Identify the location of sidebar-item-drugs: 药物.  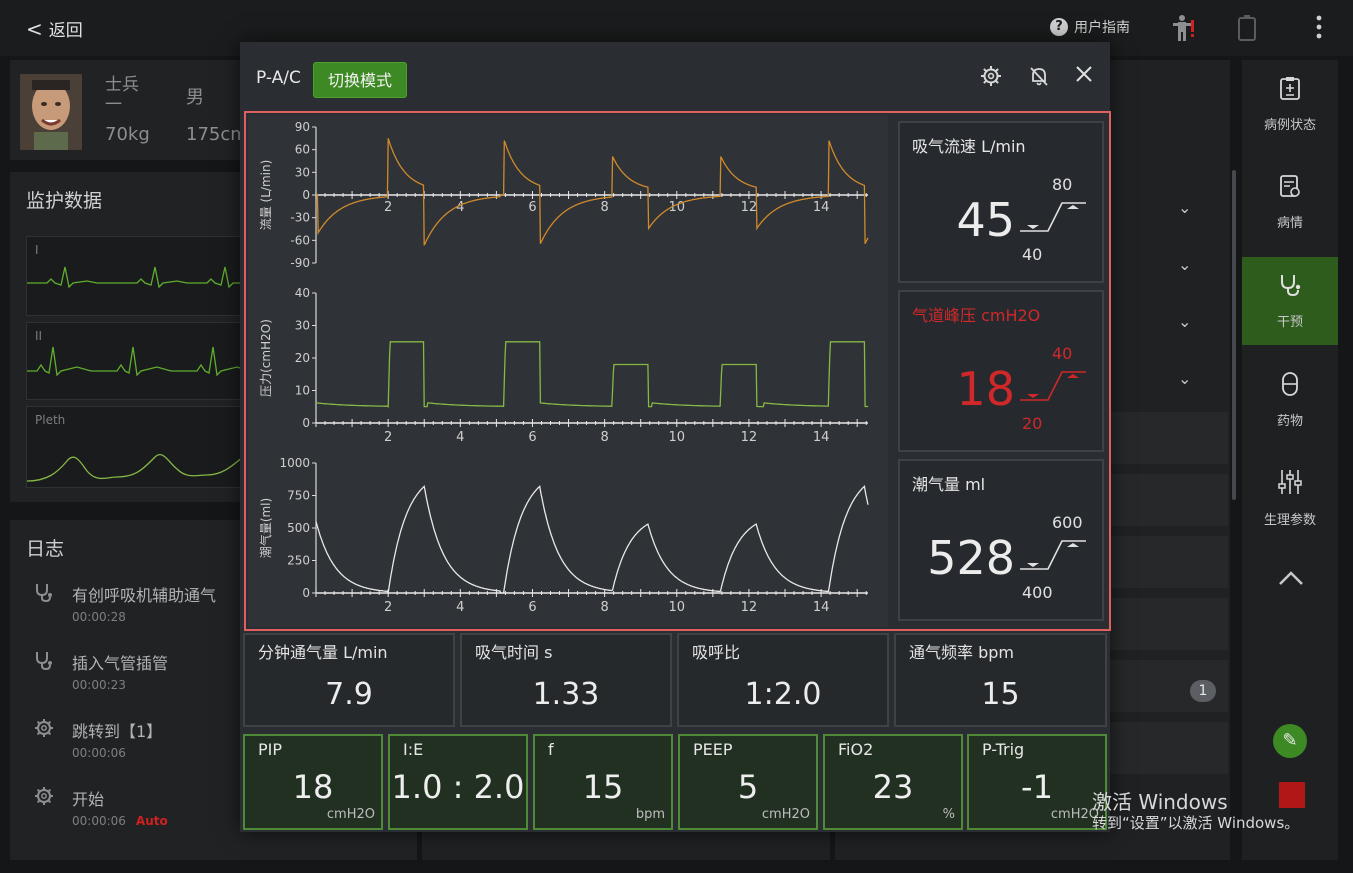
(1290, 400).